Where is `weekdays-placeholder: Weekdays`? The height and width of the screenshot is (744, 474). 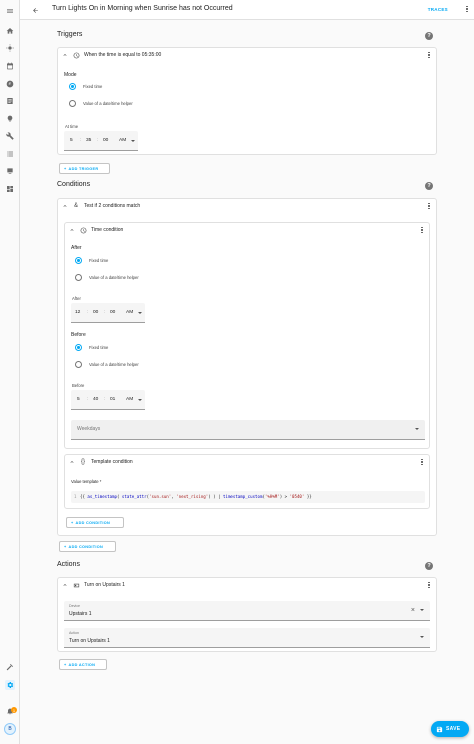
weekdays-placeholder: Weekdays is located at coordinates (89, 429).